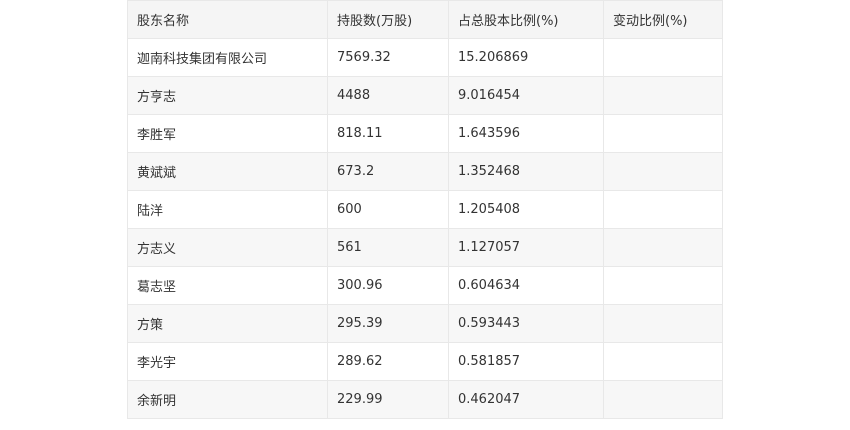 The image size is (850, 430). Describe the element at coordinates (227, 361) in the screenshot. I see `cell-shareholder-name: 李光宇` at that location.